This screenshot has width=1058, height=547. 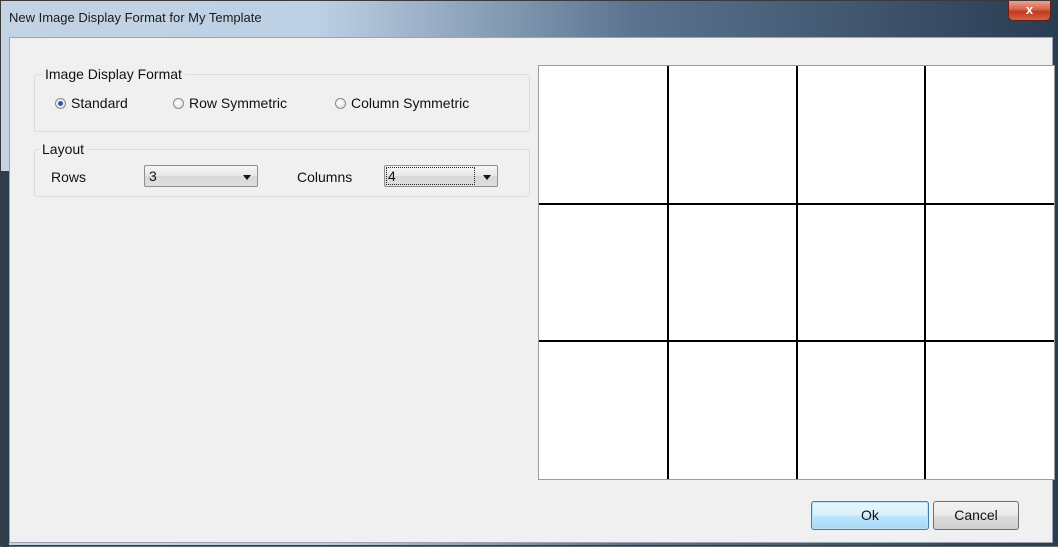 I want to click on radio-standard: Standard, so click(x=91, y=103).